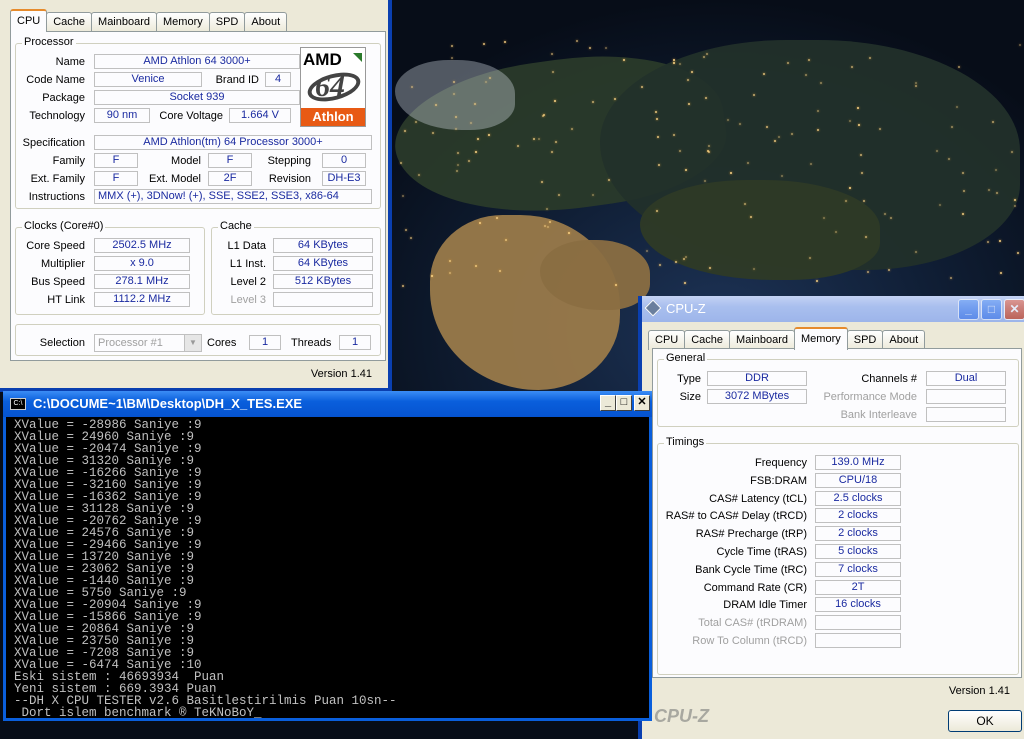  Describe the element at coordinates (18, 404) in the screenshot. I see `console-window-icon: C:\` at that location.